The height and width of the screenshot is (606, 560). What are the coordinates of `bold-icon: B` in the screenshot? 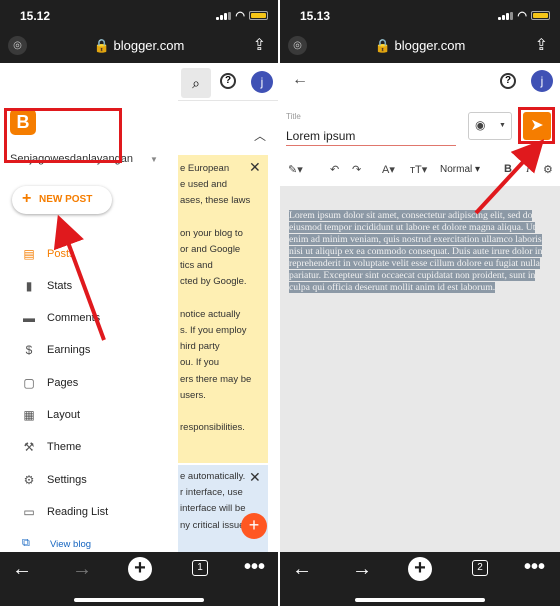 It's located at (508, 169).